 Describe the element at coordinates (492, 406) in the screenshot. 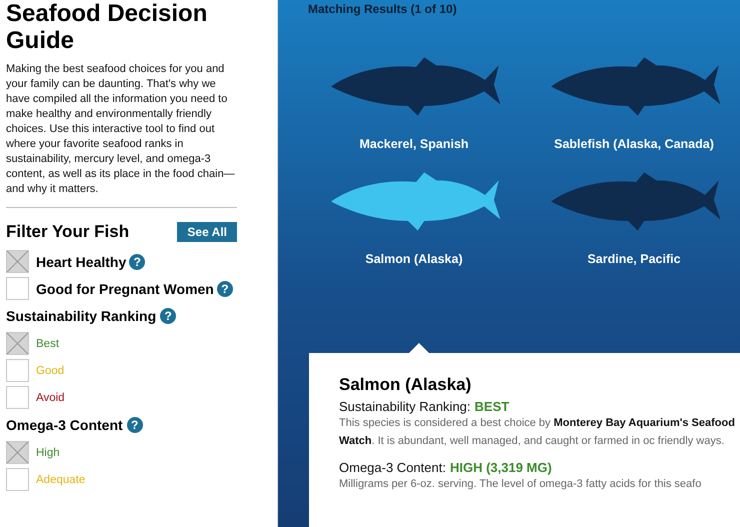

I see `detail-value: BEST` at that location.